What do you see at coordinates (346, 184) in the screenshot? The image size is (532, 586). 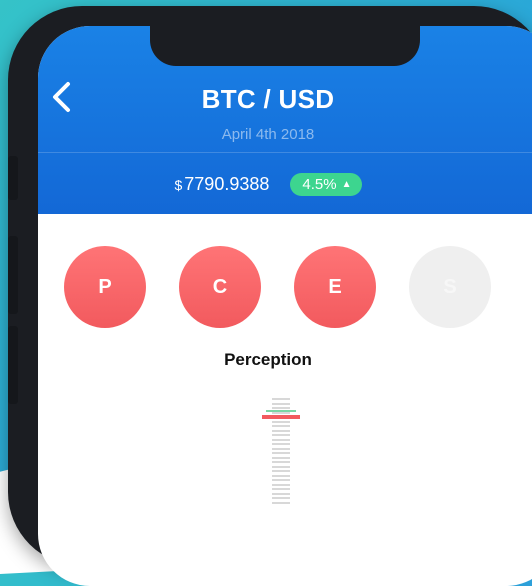 I see `triangle-up-icon: ▲` at bounding box center [346, 184].